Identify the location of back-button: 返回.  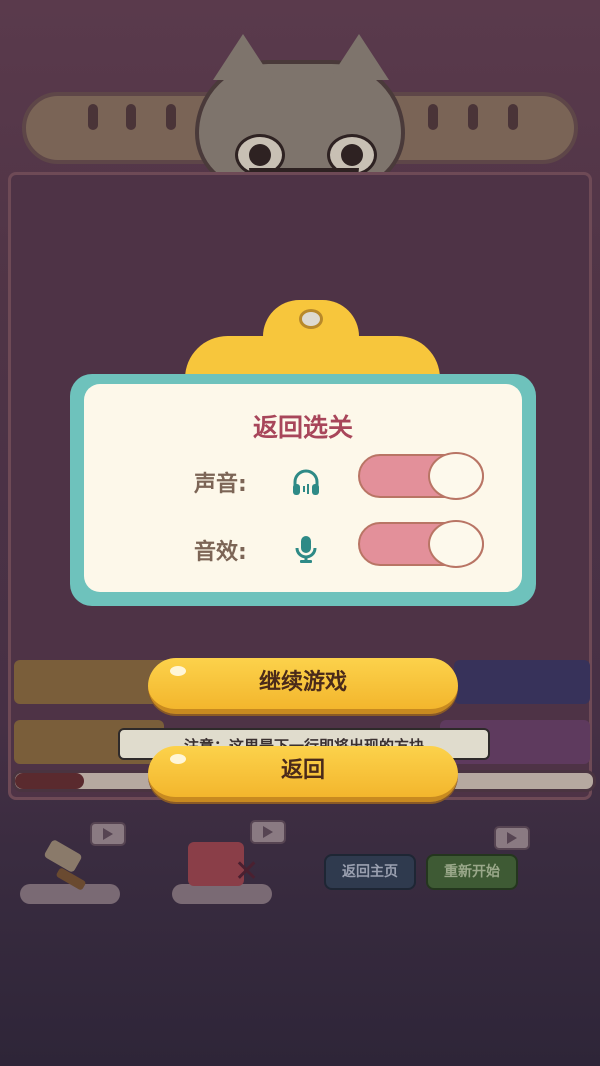
(303, 774).